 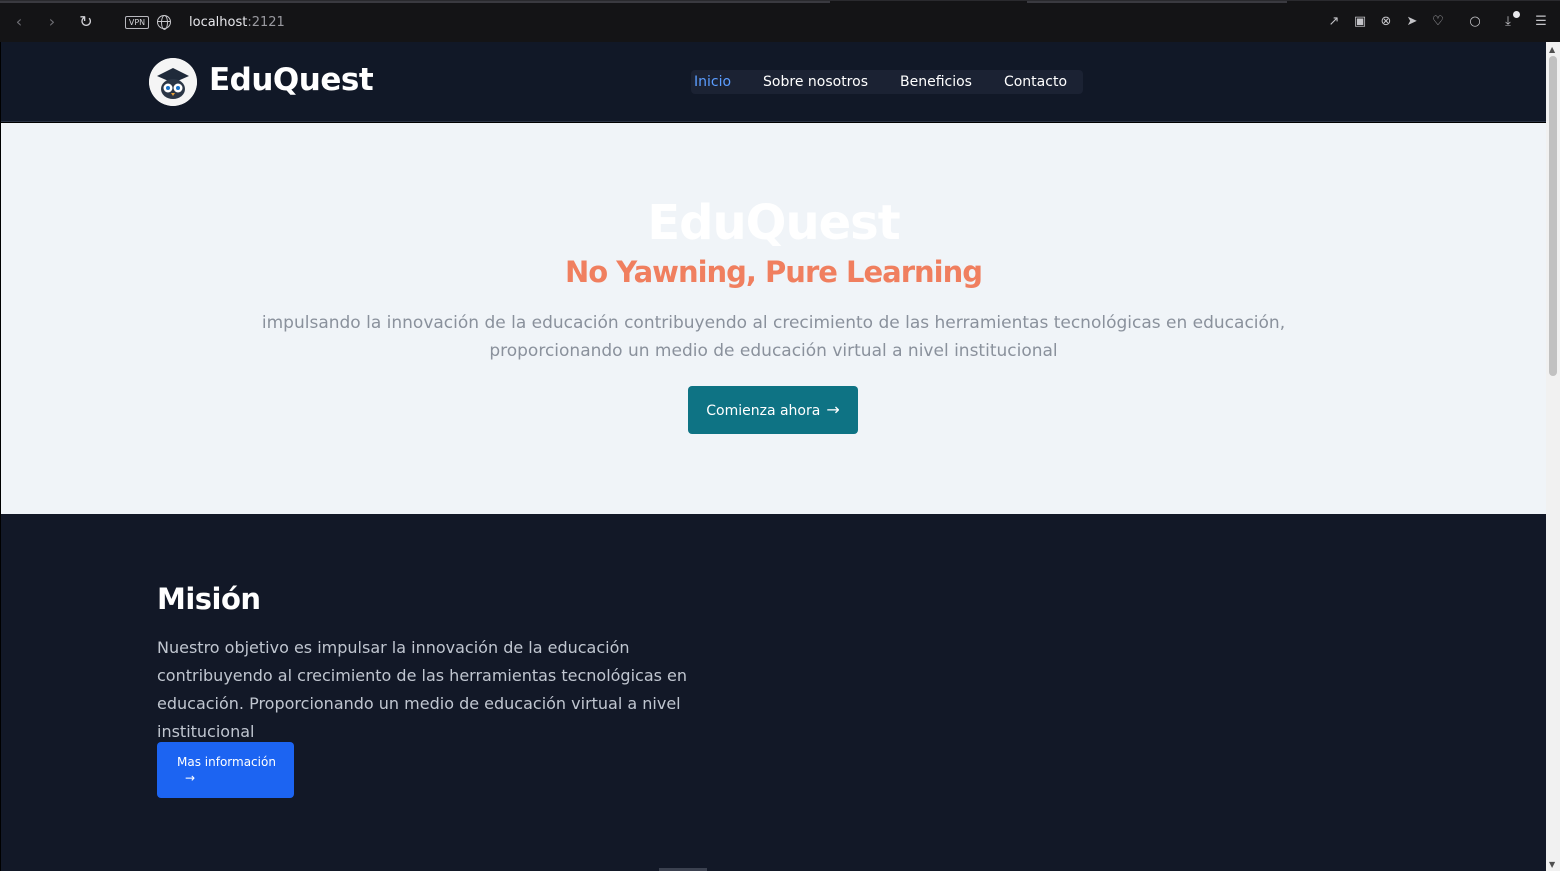 What do you see at coordinates (266, 22) in the screenshot?
I see `url-port: :2121` at bounding box center [266, 22].